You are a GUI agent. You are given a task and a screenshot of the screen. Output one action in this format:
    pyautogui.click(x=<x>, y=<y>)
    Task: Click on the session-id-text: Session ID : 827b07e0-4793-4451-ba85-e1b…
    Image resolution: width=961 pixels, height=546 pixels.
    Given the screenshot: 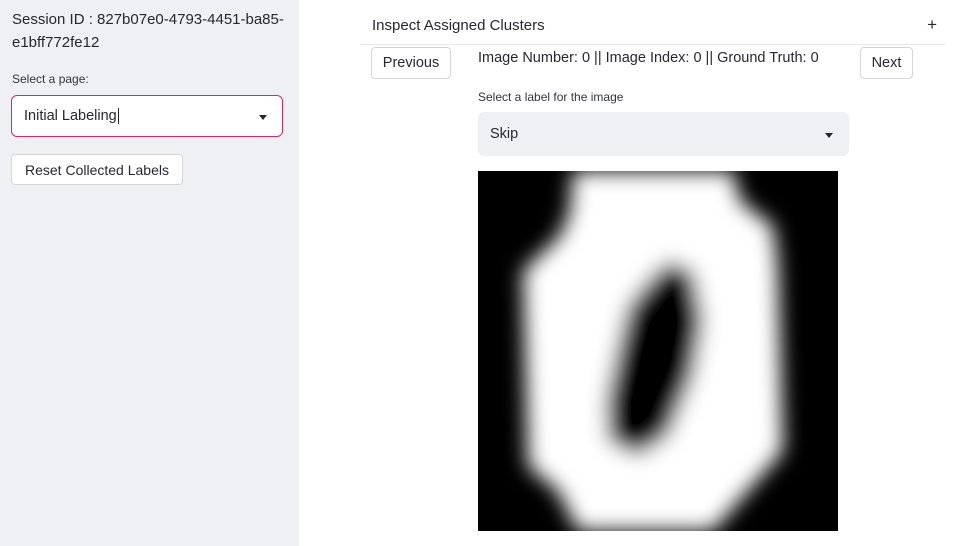 What is the action you would take?
    pyautogui.click(x=148, y=31)
    